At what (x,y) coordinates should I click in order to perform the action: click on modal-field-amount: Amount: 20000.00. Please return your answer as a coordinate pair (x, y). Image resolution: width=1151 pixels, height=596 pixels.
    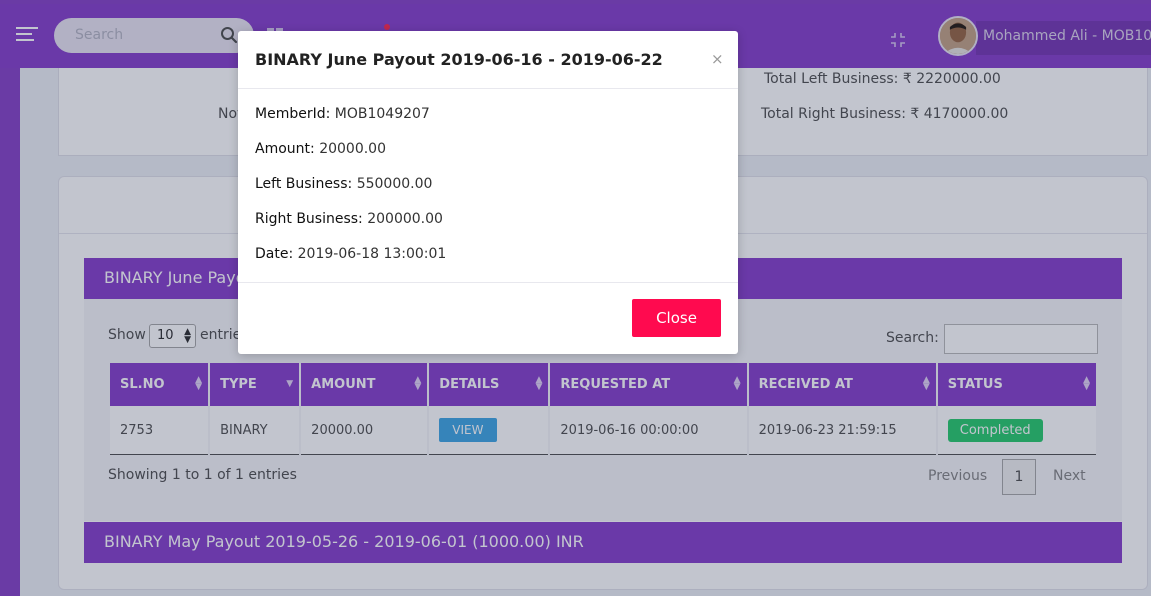
    Looking at the image, I should click on (320, 149).